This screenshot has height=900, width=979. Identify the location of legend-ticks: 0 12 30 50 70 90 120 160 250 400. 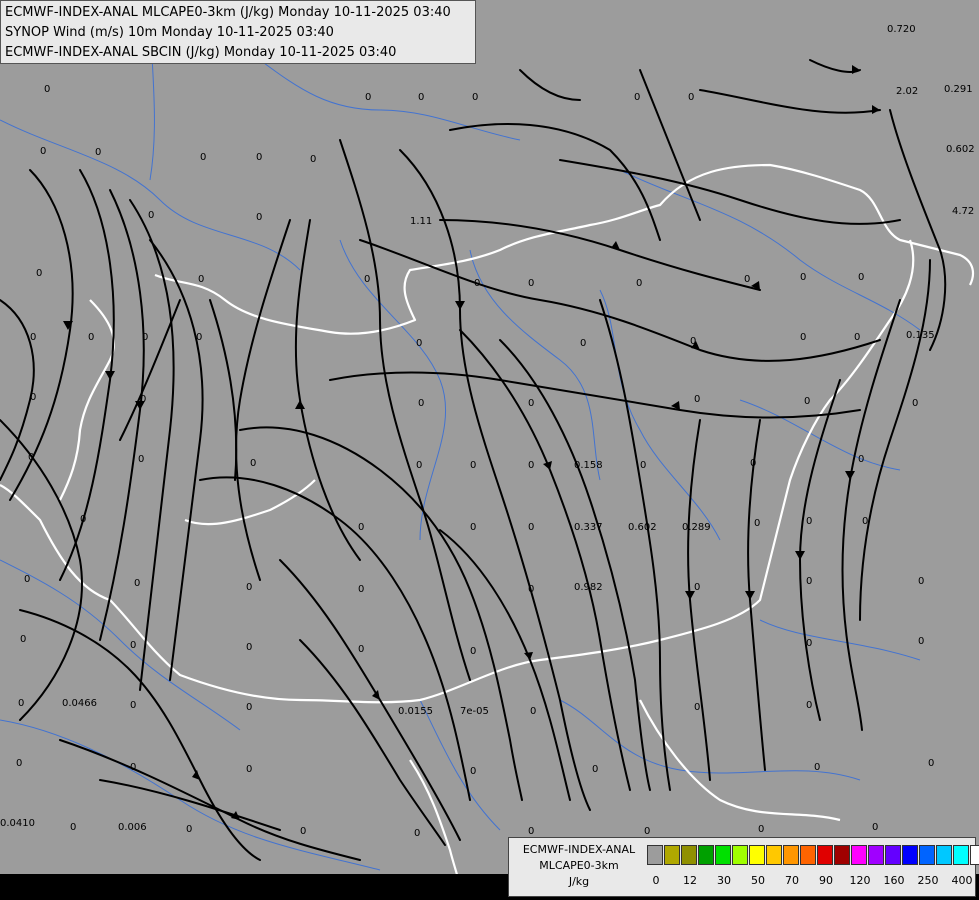
(812, 882).